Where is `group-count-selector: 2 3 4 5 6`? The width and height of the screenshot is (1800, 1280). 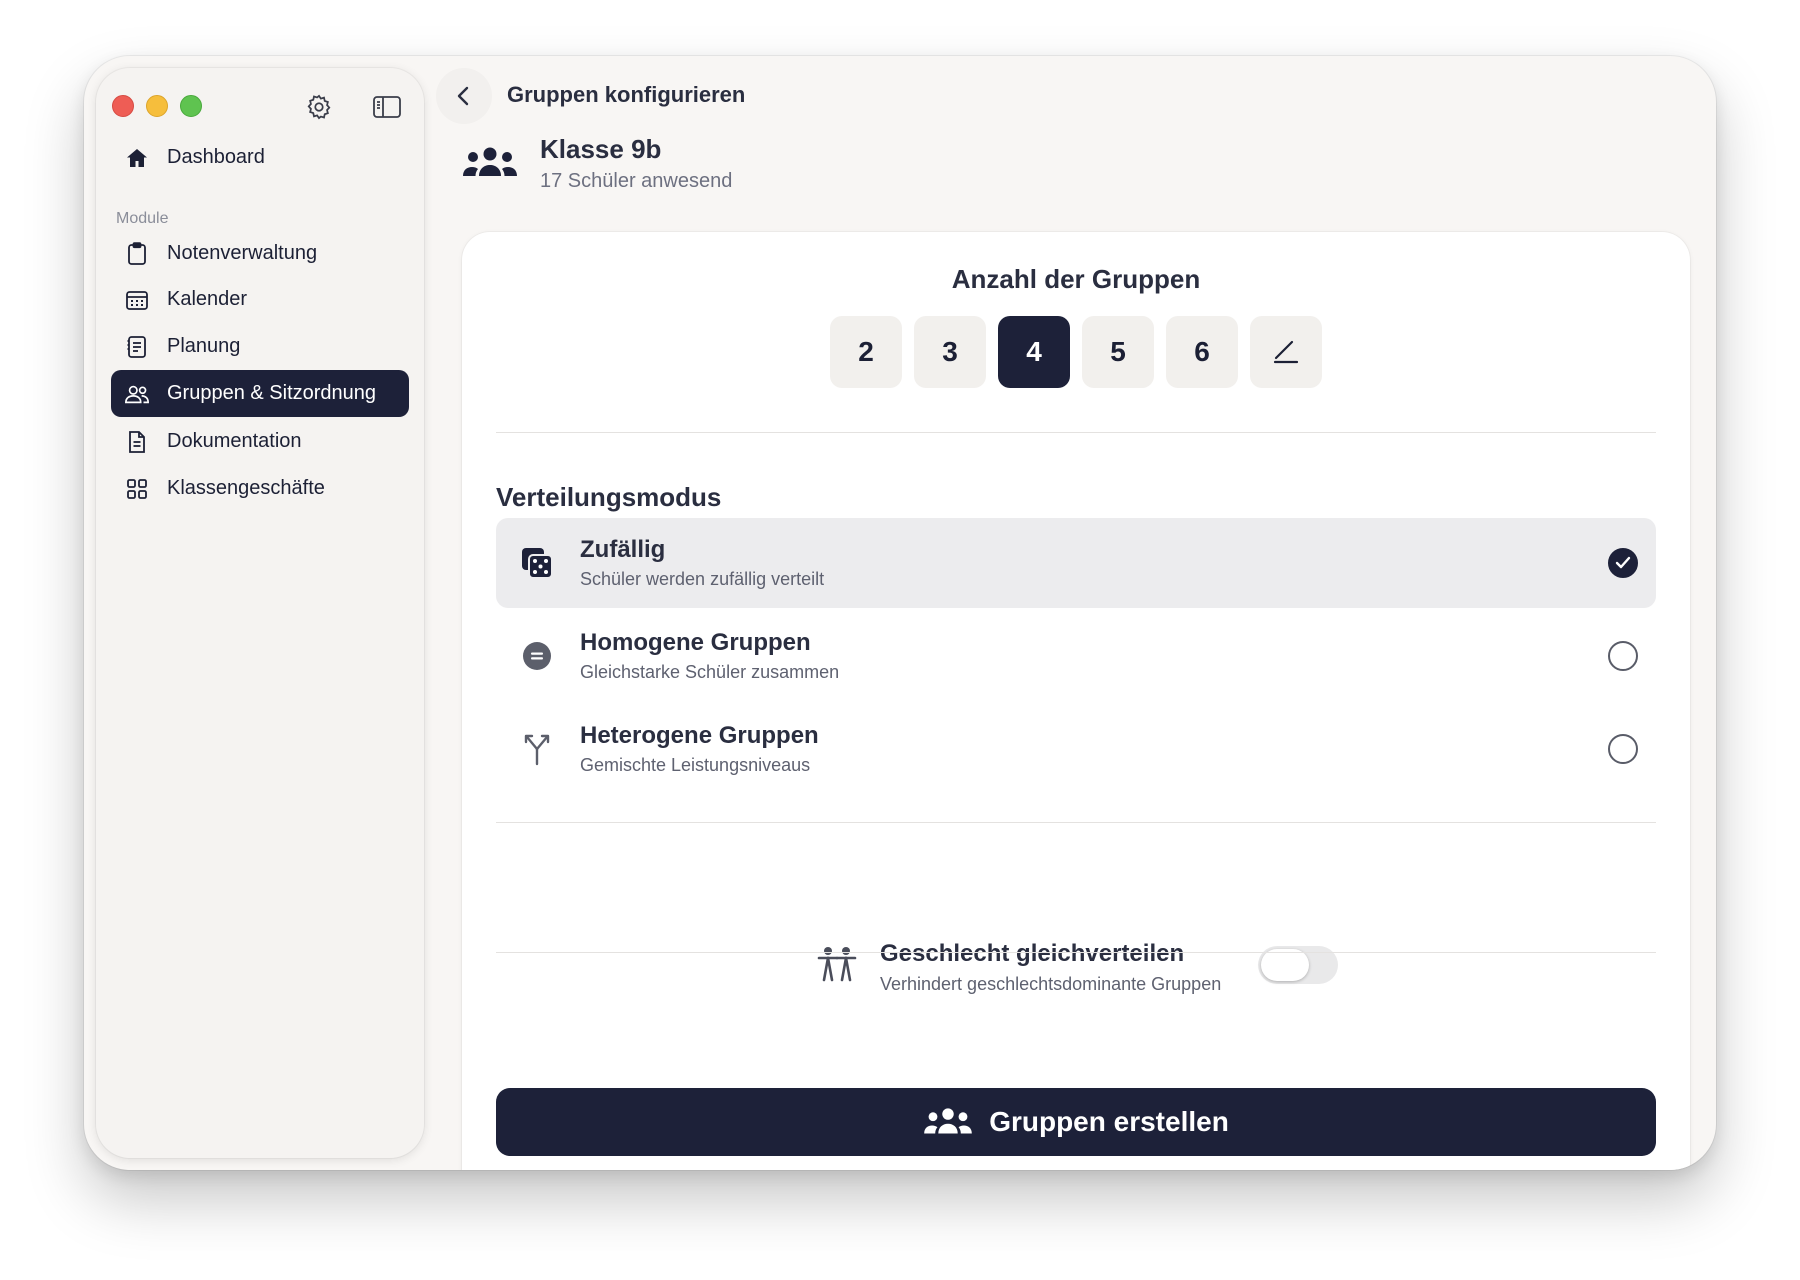
group-count-selector: 2 3 4 5 6 is located at coordinates (1076, 352).